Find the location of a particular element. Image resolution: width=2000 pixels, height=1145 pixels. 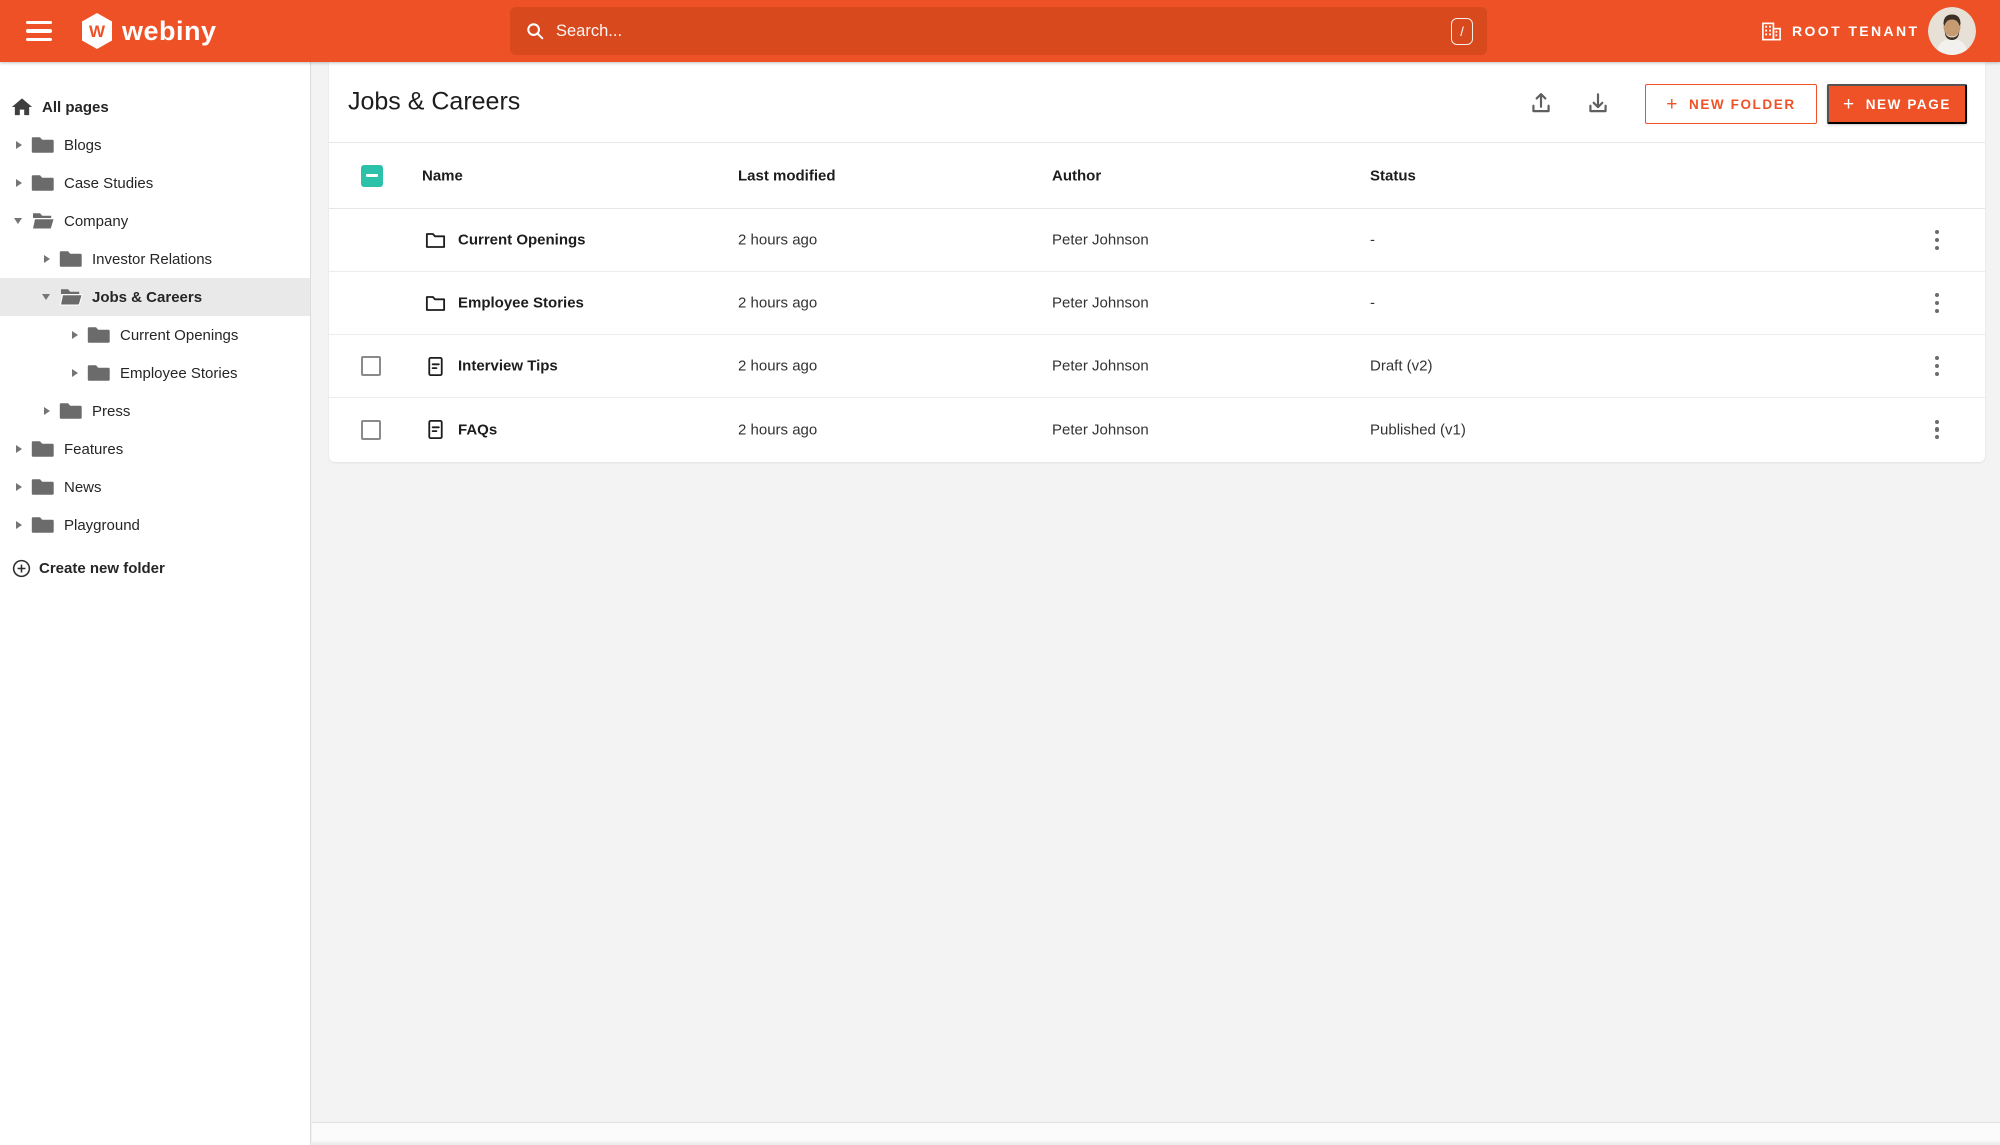

new-page-button: + NEW PAGE is located at coordinates (1897, 104).